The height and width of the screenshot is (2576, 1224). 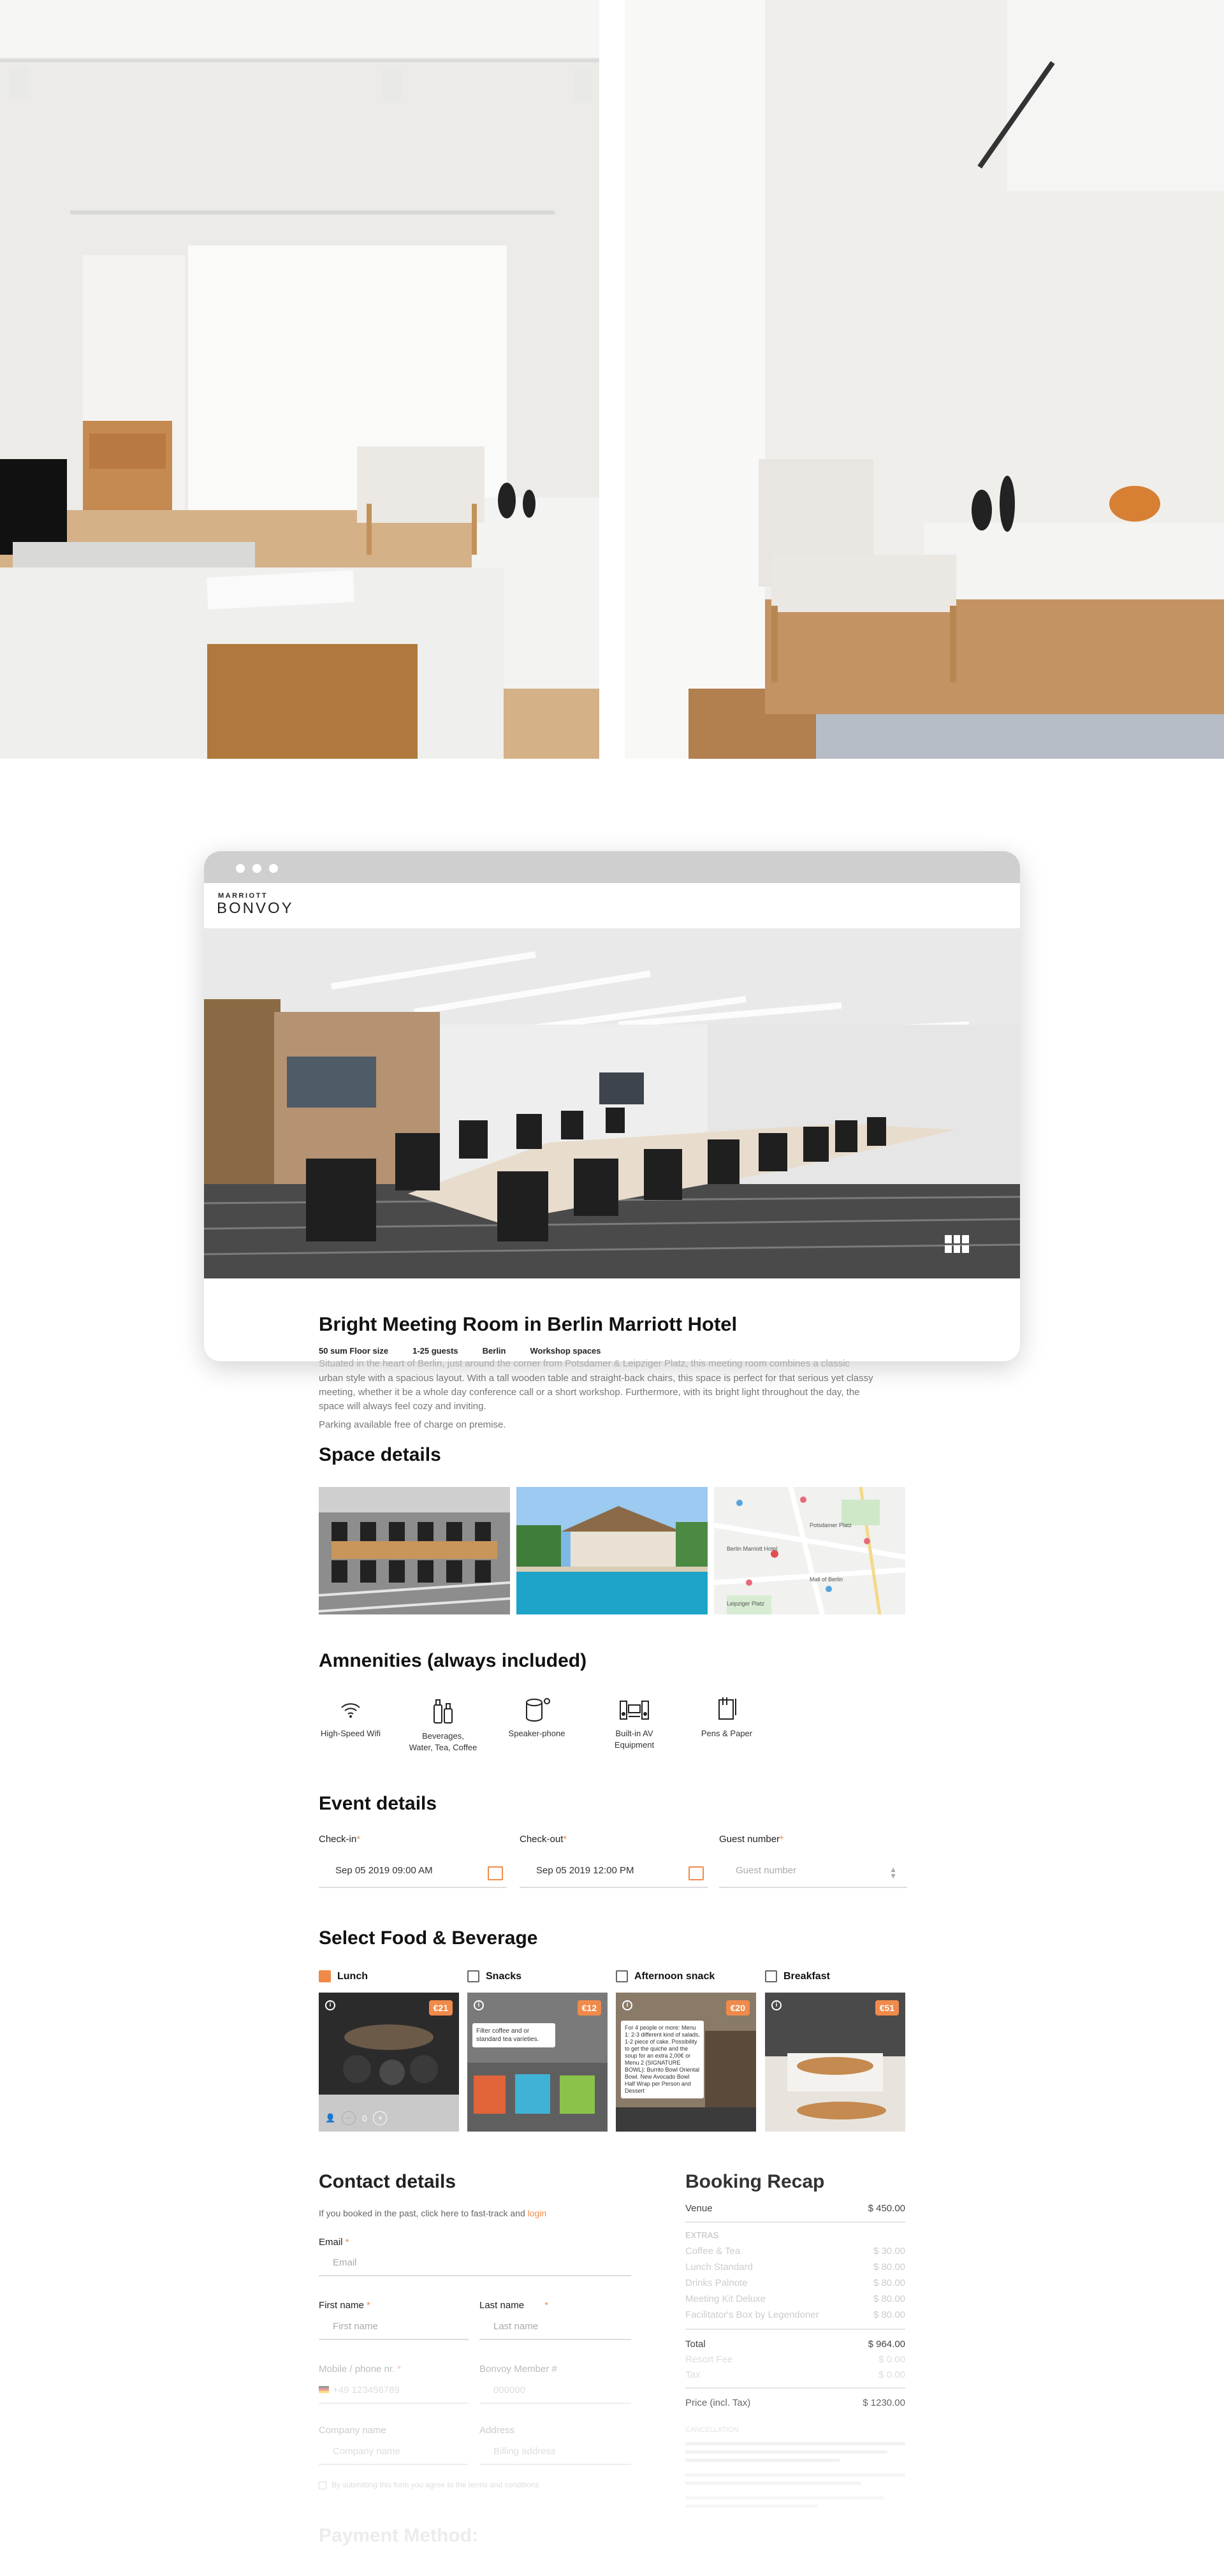 What do you see at coordinates (795, 2329) in the screenshot?
I see `divider` at bounding box center [795, 2329].